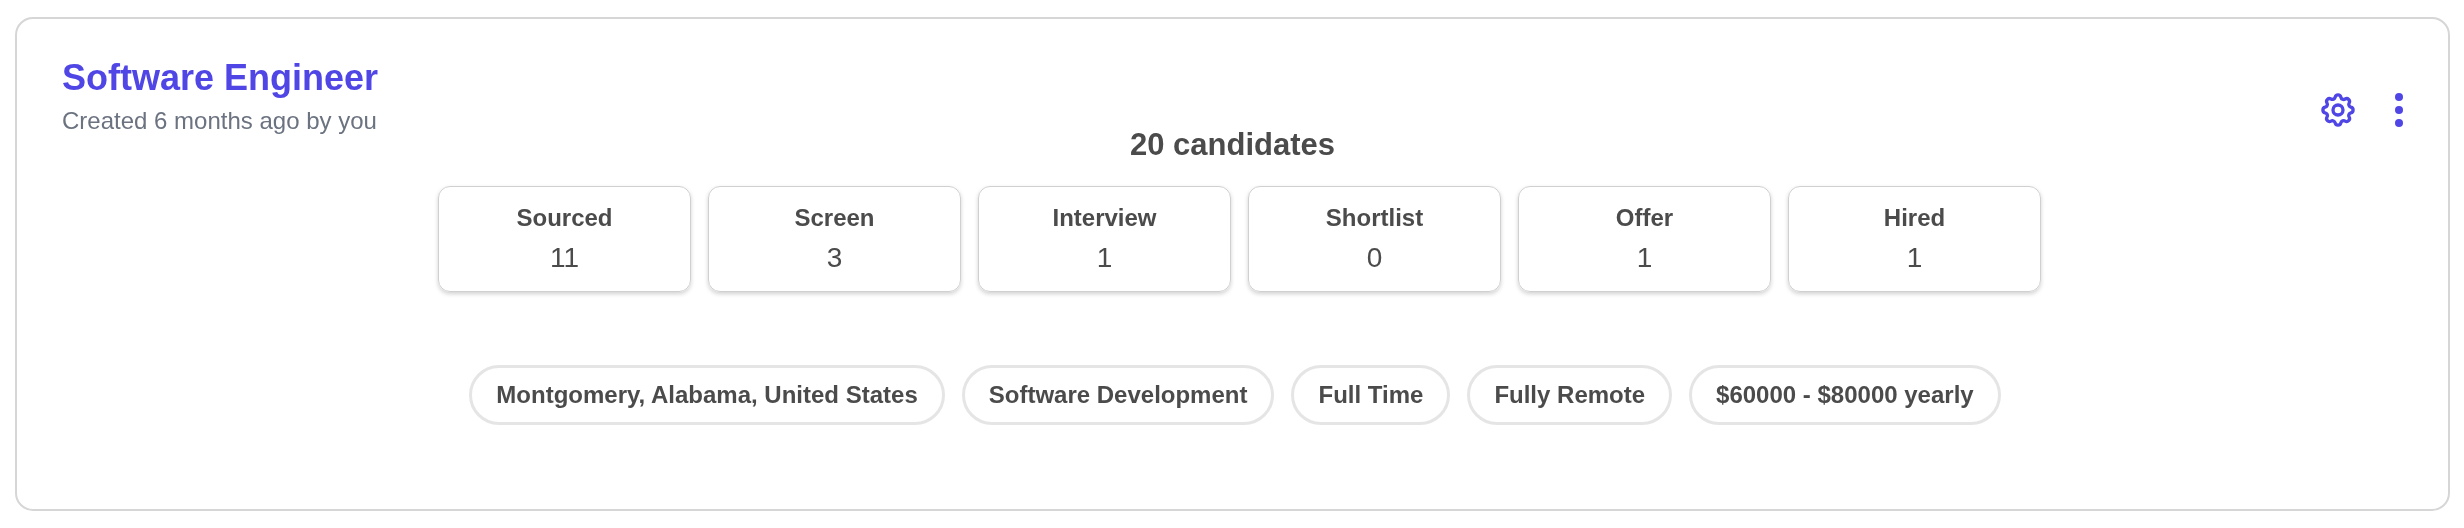 This screenshot has width=2464, height=528. Describe the element at coordinates (1104, 218) in the screenshot. I see `stage-label: Interview` at that location.